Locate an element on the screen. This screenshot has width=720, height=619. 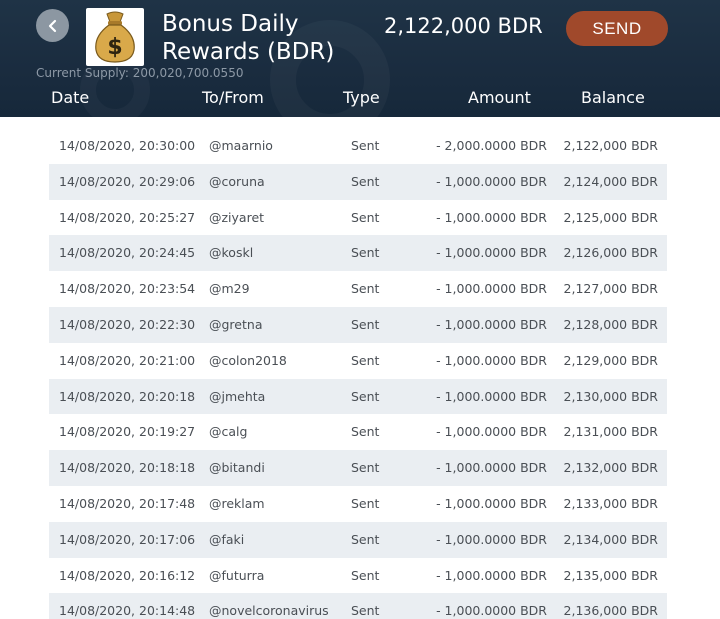
cell-balance: 2,130,000 BDR is located at coordinates (610, 396).